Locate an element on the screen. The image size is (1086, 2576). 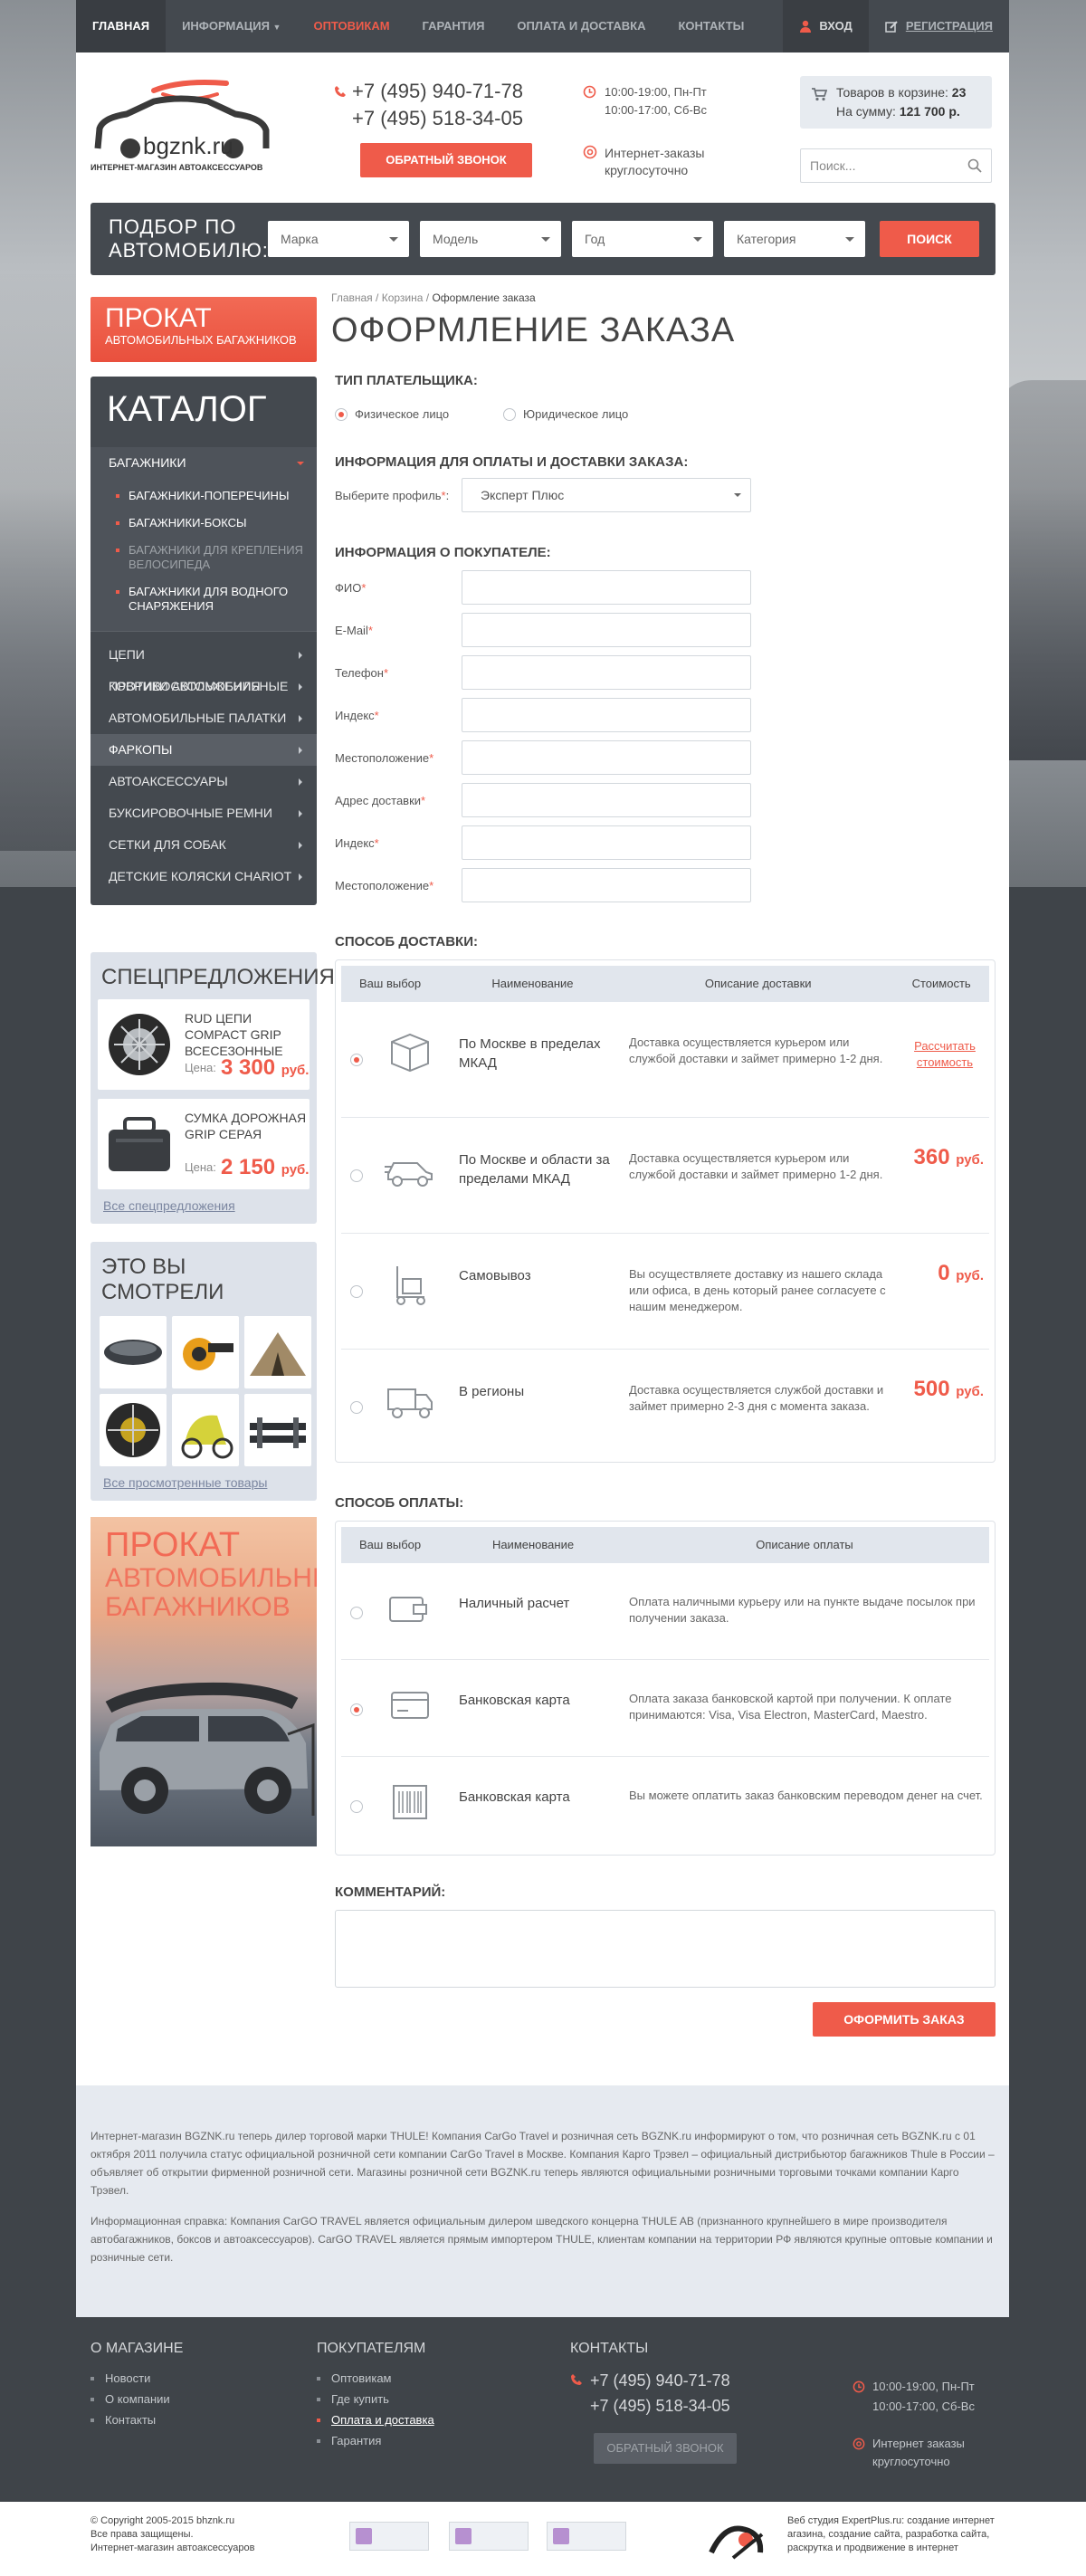
submit-order-button: Оформить заказ is located at coordinates (905, 2019).